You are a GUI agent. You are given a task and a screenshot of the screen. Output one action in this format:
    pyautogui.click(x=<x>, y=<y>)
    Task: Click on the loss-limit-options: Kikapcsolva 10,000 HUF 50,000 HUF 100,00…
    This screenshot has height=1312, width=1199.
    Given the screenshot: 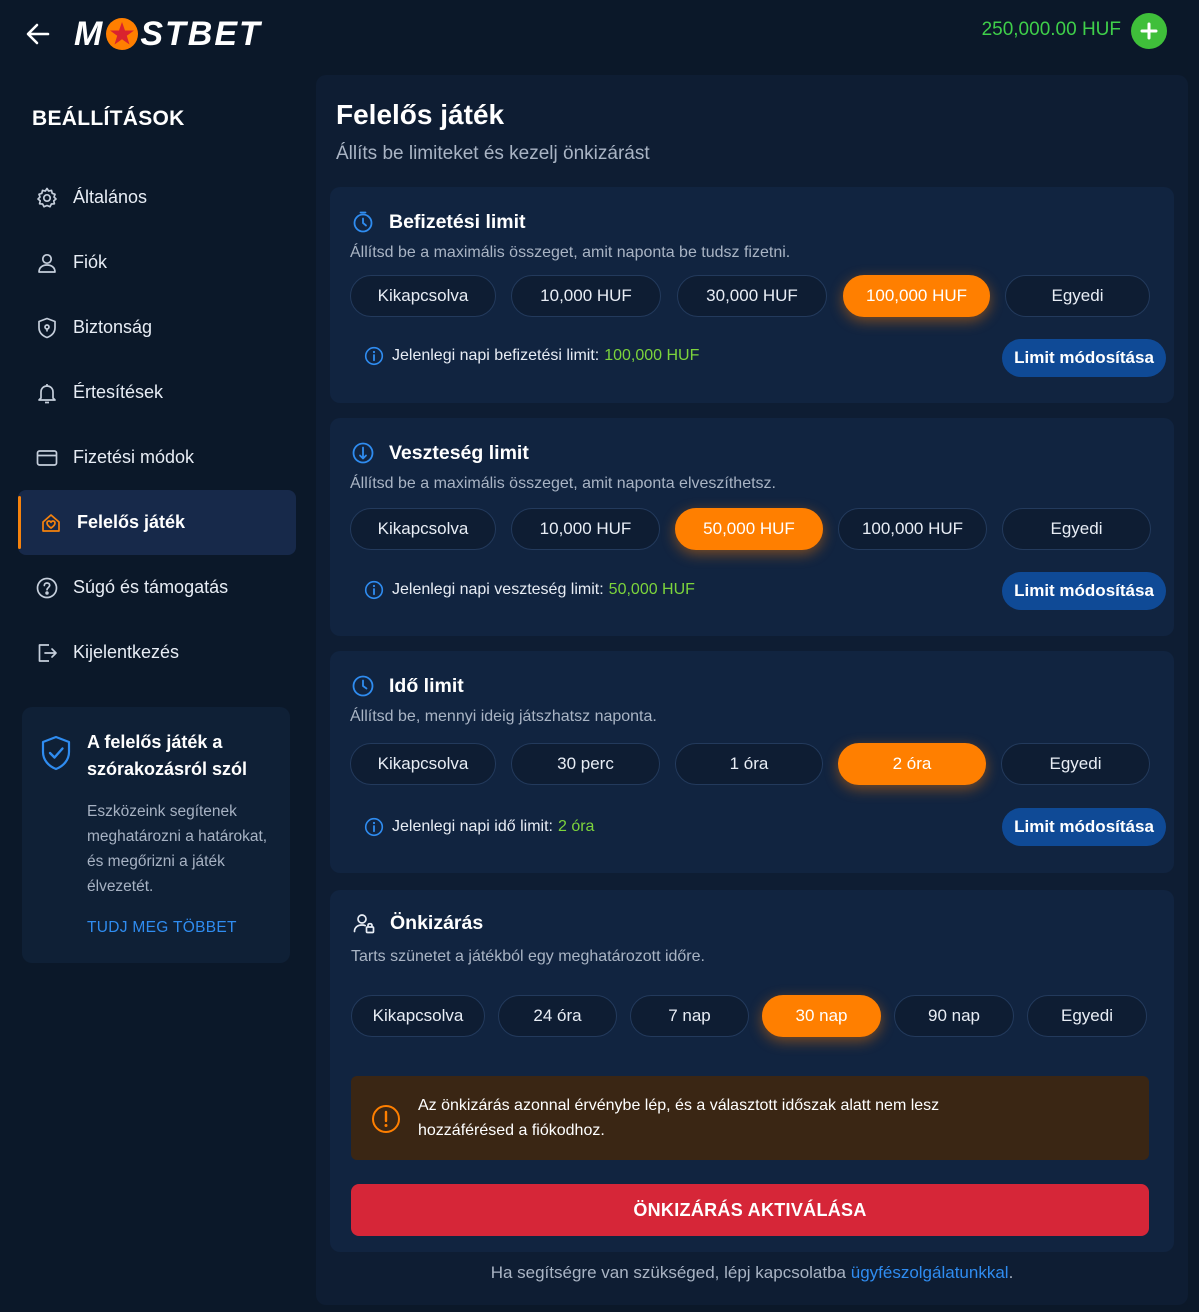 What is the action you would take?
    pyautogui.click(x=750, y=529)
    